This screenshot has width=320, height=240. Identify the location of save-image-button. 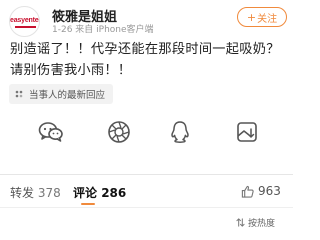
(247, 132).